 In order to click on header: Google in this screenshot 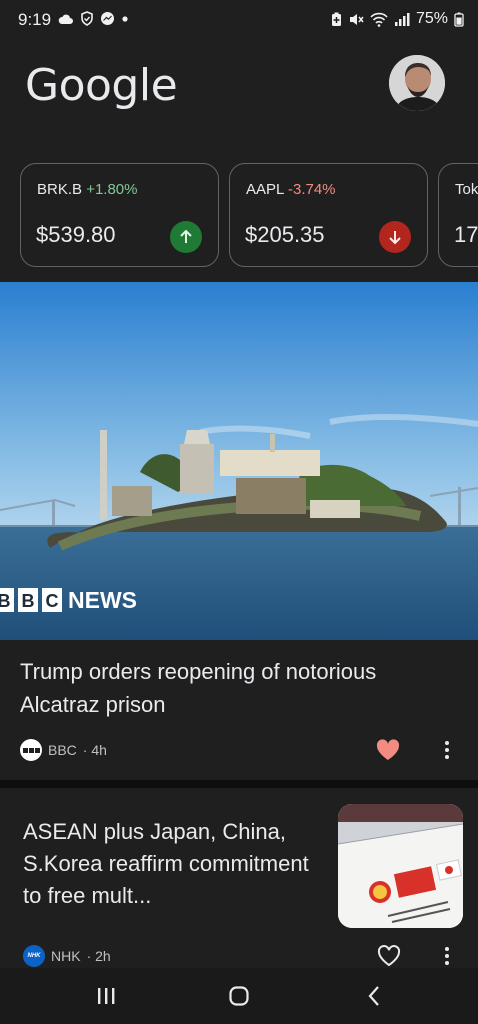, I will do `click(239, 95)`.